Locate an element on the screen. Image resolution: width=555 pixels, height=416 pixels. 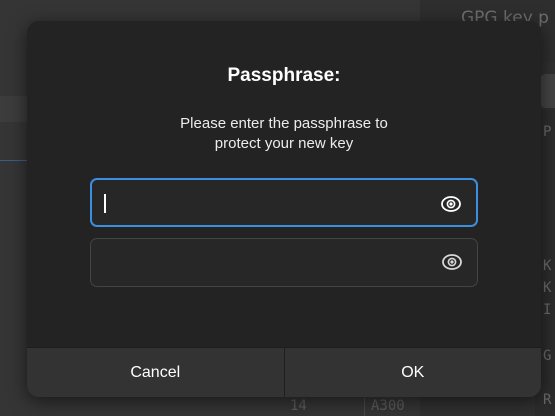
background-text: R is located at coordinates (547, 400).